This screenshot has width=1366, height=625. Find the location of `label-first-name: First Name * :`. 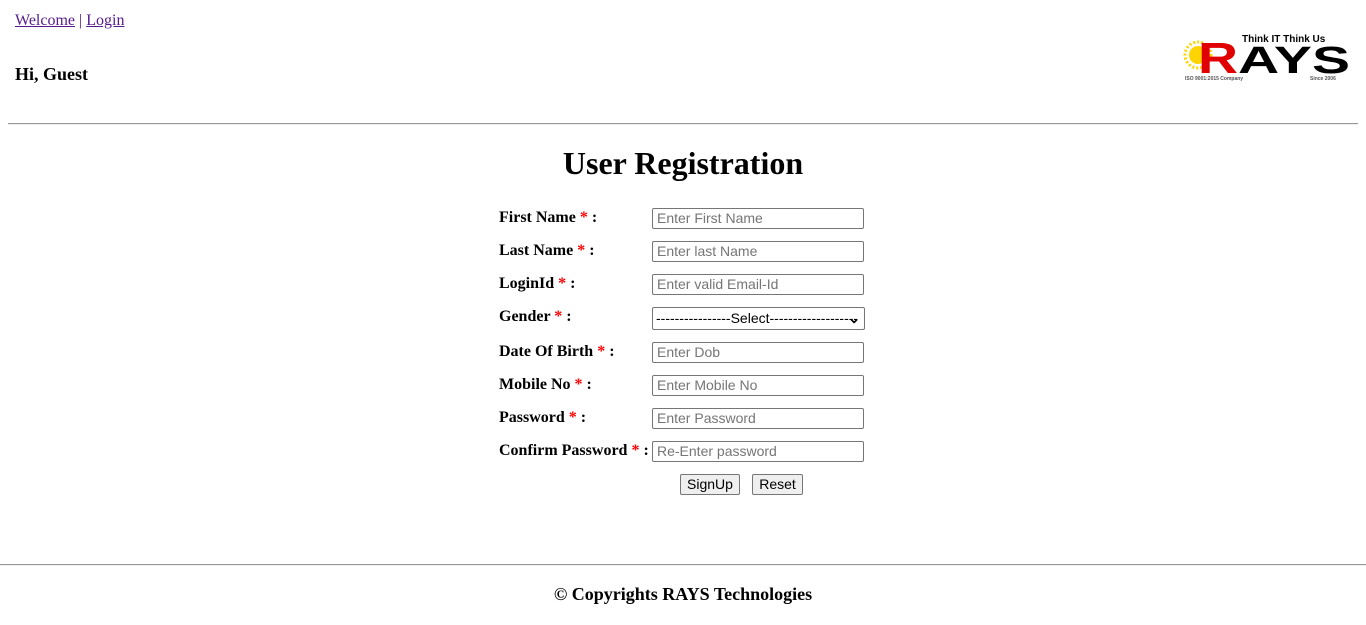

label-first-name: First Name * : is located at coordinates (548, 217).